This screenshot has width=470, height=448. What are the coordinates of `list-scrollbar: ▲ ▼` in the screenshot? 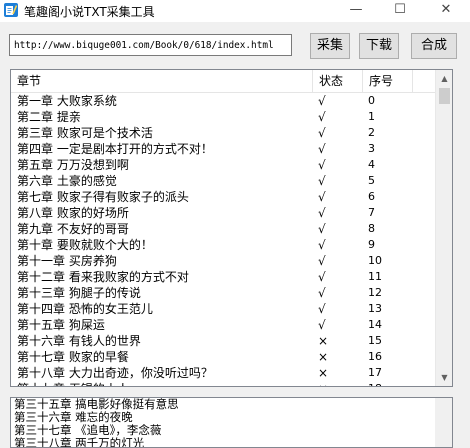 It's located at (443, 228).